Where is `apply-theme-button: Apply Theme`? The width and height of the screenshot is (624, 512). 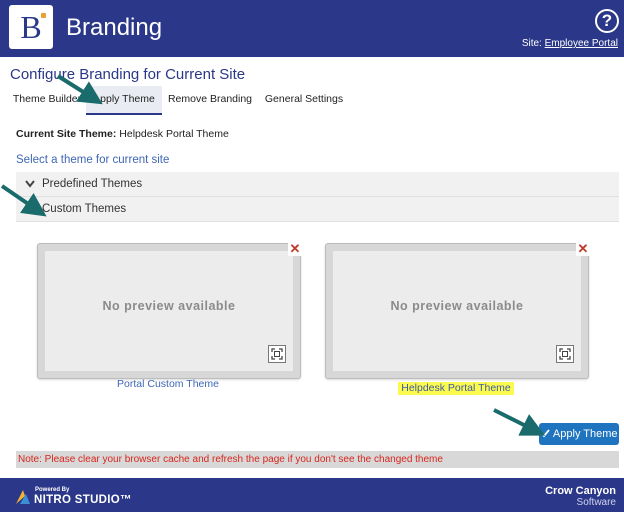
apply-theme-button: Apply Theme is located at coordinates (579, 434).